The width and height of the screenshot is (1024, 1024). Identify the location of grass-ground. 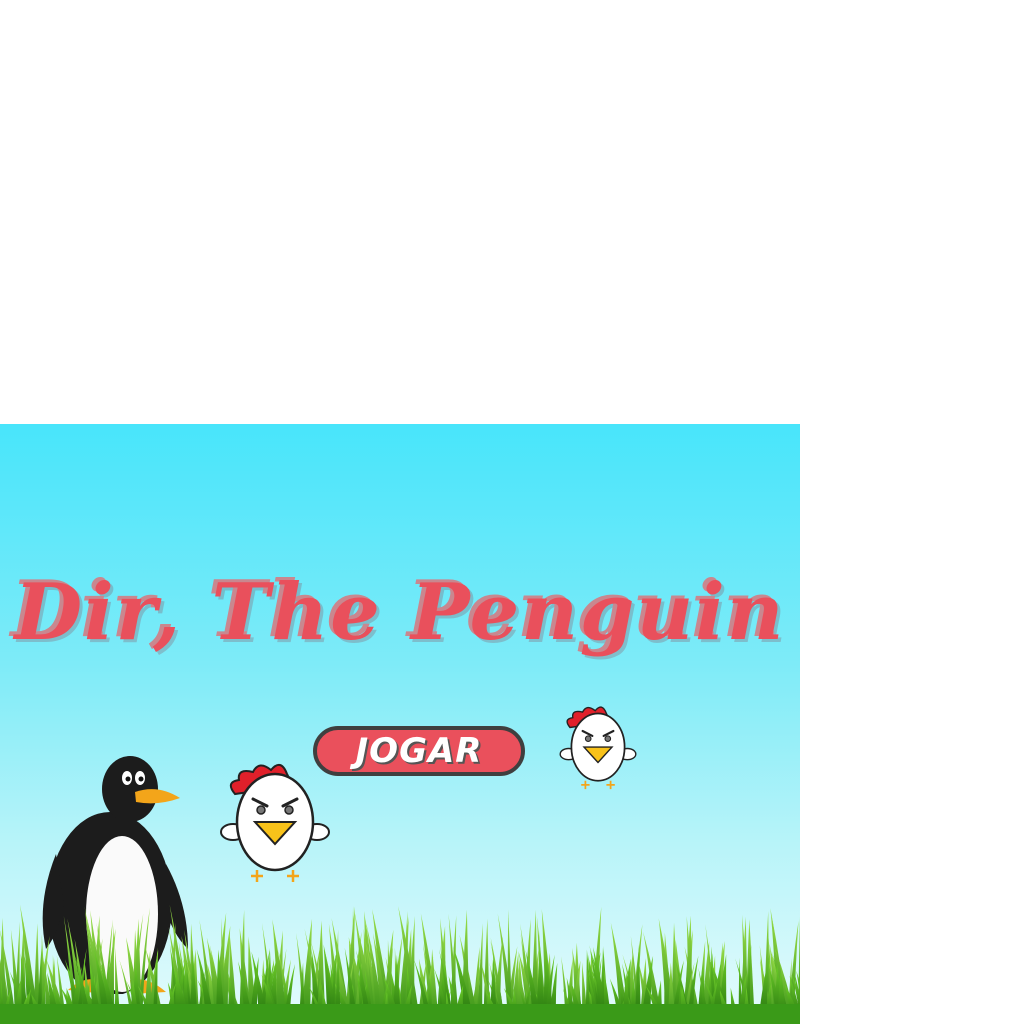
(400, 964).